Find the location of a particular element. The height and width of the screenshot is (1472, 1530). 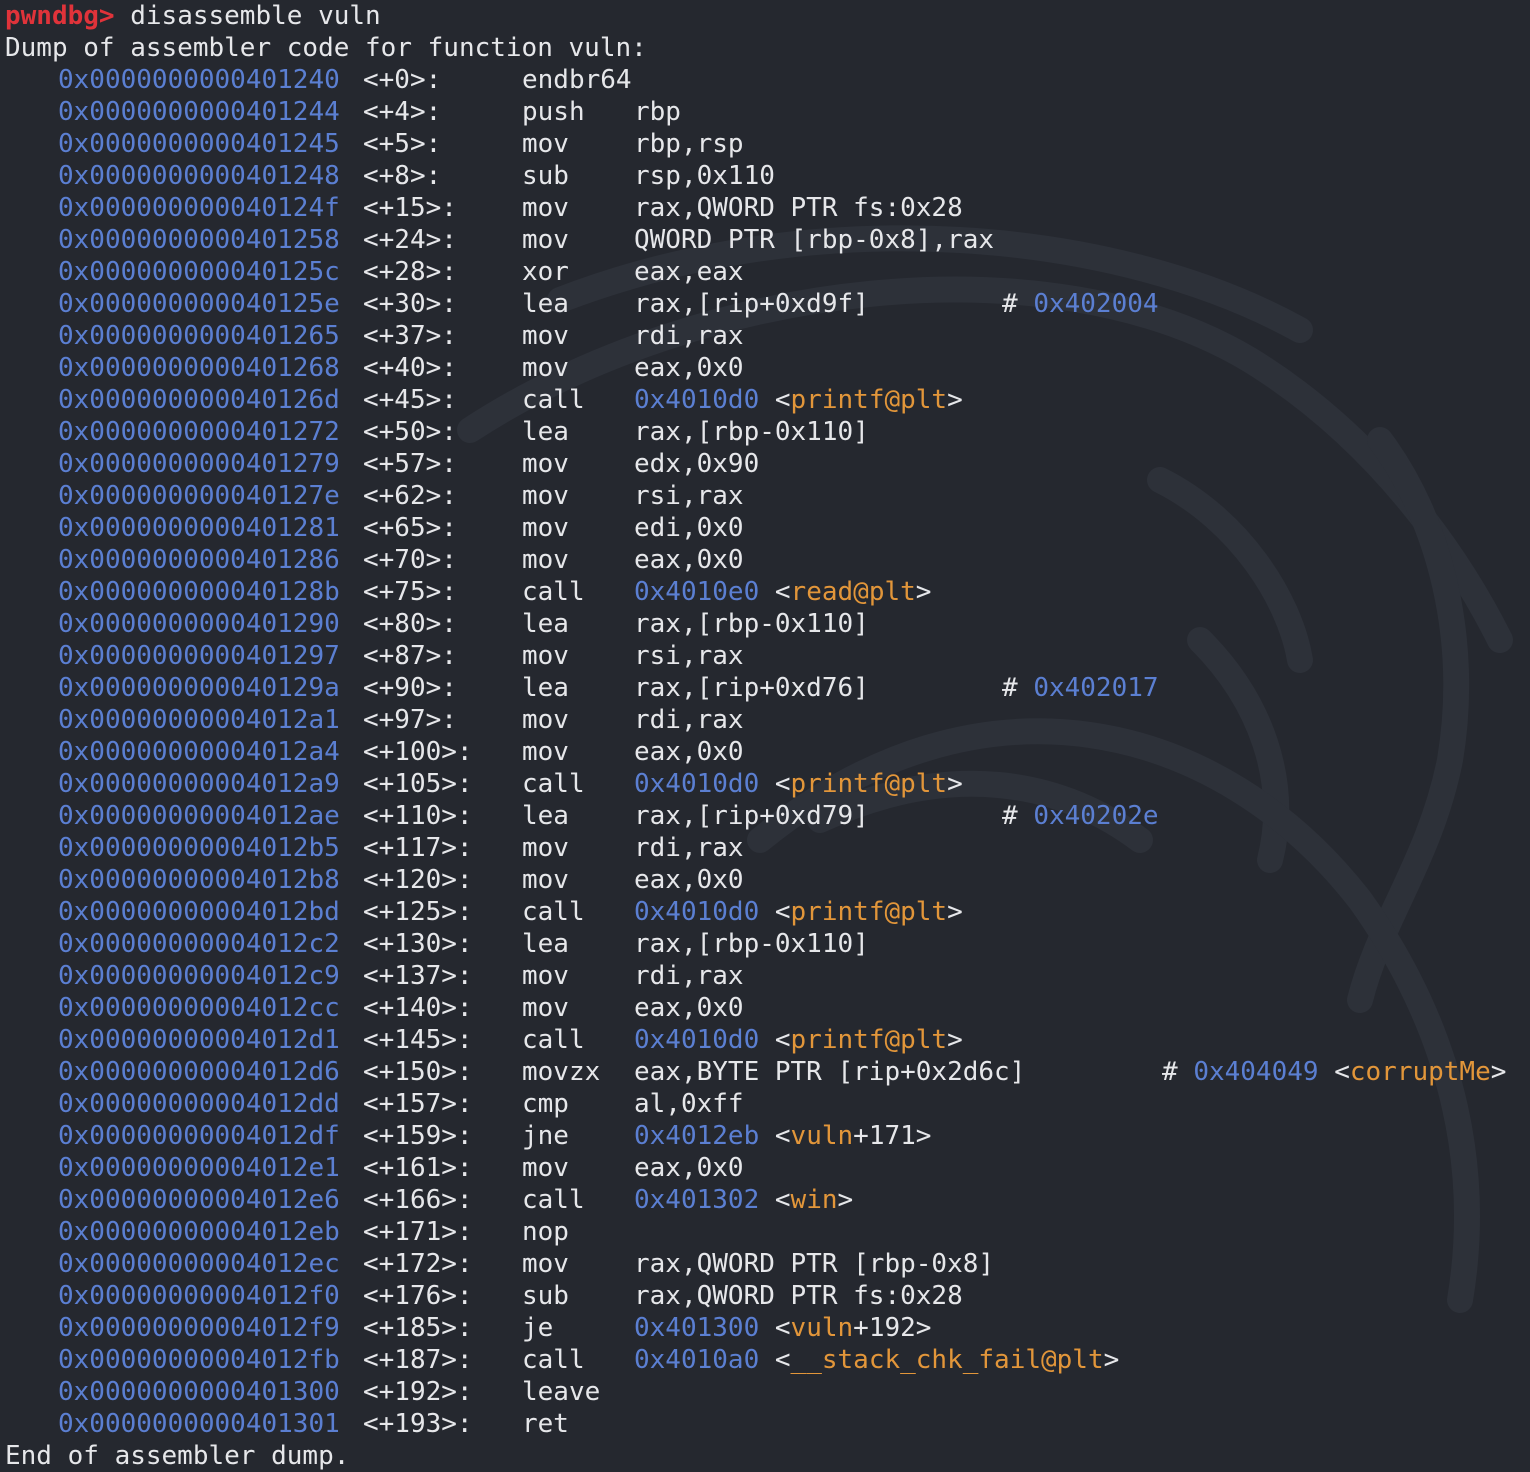

instruction-address: 0x0000000000401265 is located at coordinates (199, 336).